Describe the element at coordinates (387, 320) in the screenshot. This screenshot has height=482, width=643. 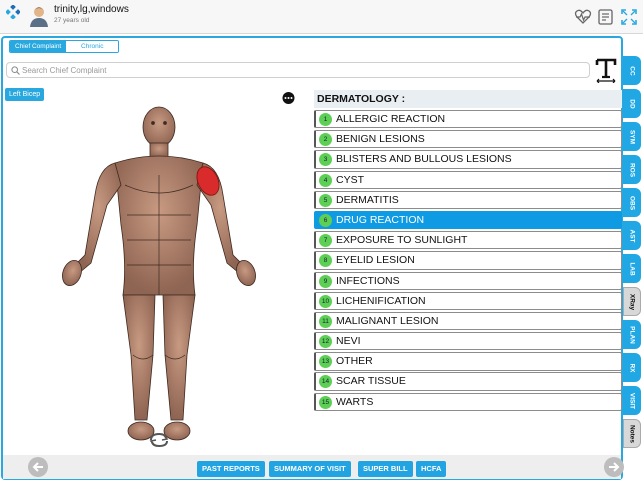
I see `complaint-label: MALIGNANT LESION` at that location.